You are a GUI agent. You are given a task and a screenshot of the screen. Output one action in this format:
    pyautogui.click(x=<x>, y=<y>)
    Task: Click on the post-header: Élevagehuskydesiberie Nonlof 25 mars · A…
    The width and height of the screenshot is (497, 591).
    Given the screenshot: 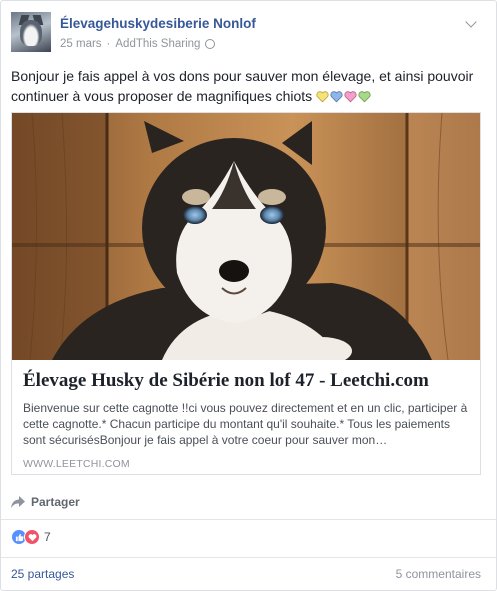 What is the action you would take?
    pyautogui.click(x=246, y=33)
    